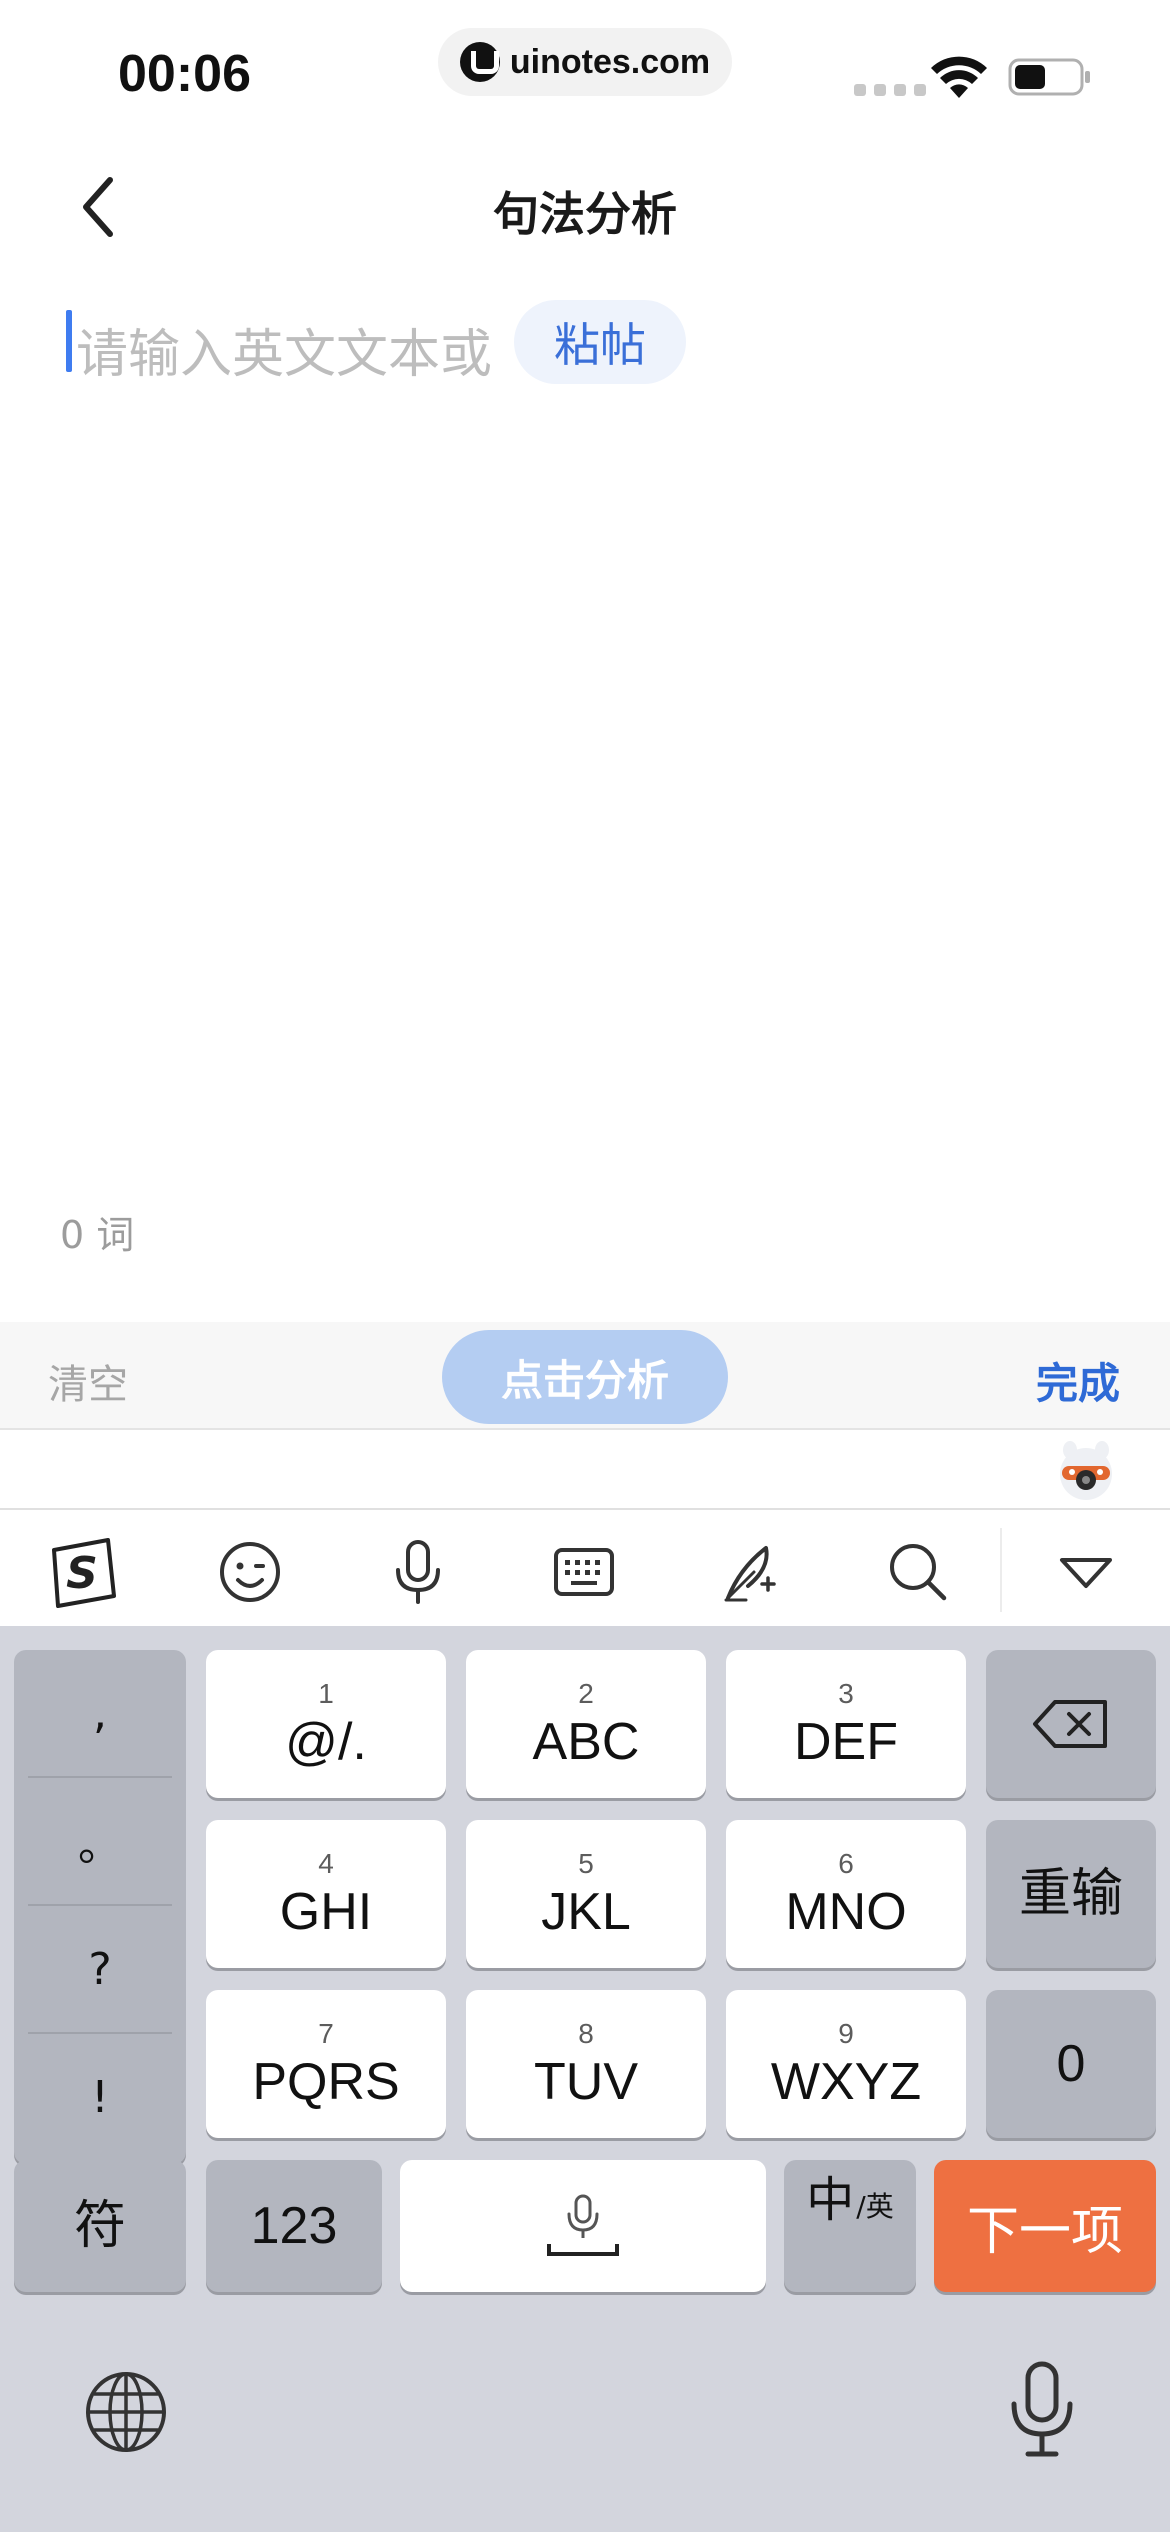 Image resolution: width=1170 pixels, height=2532 pixels. I want to click on hide-keyboard-button, so click(1086, 1572).